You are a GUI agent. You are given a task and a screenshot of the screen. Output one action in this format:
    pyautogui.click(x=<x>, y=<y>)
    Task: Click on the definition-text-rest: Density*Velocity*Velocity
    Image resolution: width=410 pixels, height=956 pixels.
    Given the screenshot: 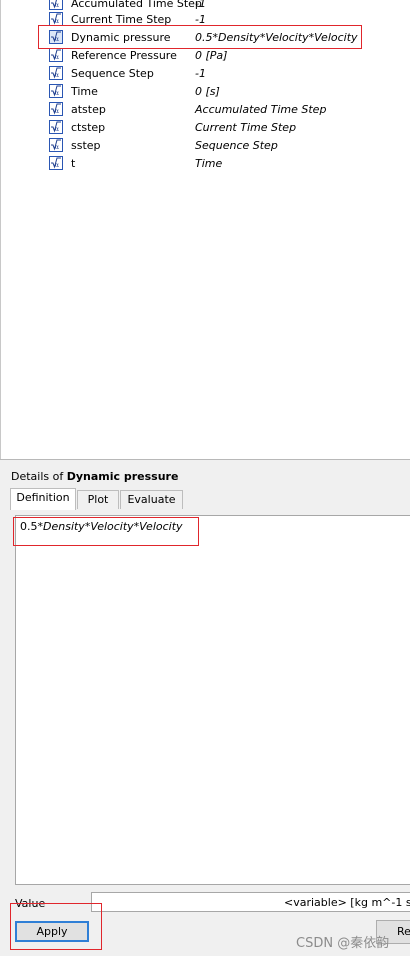 What is the action you would take?
    pyautogui.click(x=113, y=526)
    